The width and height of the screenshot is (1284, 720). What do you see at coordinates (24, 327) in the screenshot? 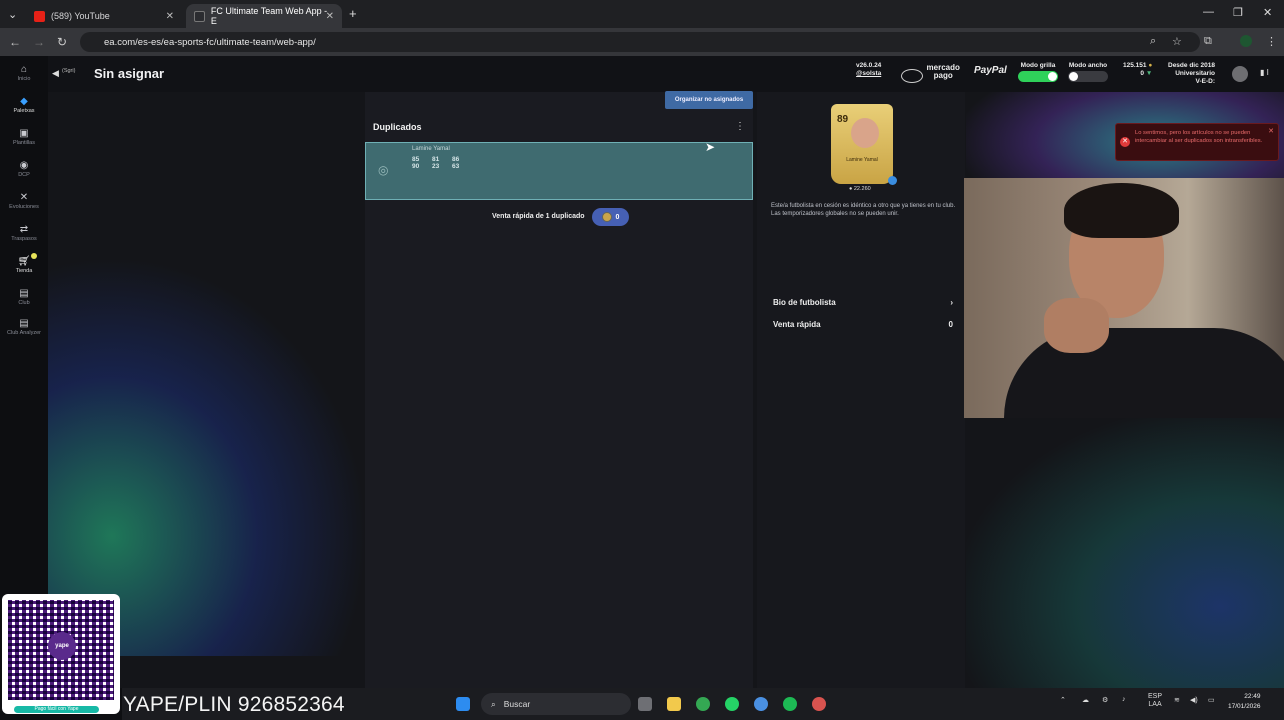
I see `sidebar-item-club-analyzer: ▤ Club Analyzer` at bounding box center [24, 327].